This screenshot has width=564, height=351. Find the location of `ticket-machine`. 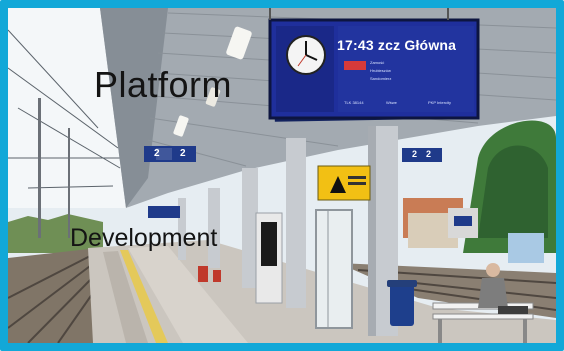

ticket-machine is located at coordinates (526, 248).